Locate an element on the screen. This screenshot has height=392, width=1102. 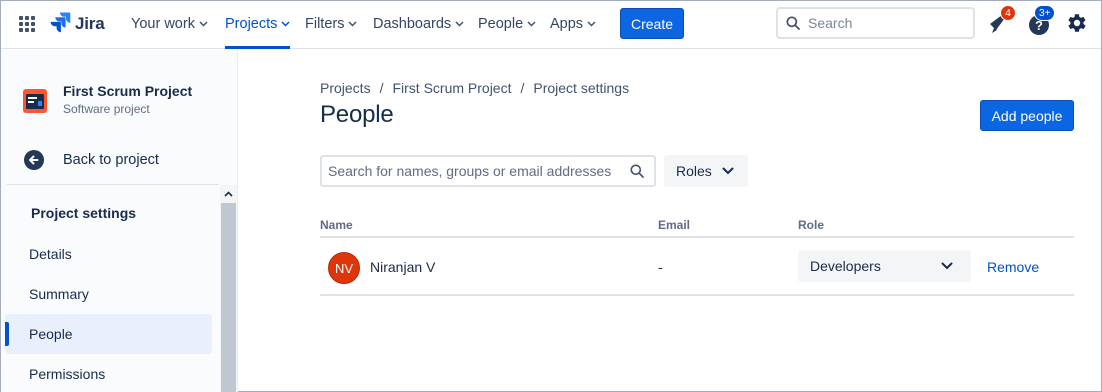
nav-your-work-label: Your work is located at coordinates (163, 24).